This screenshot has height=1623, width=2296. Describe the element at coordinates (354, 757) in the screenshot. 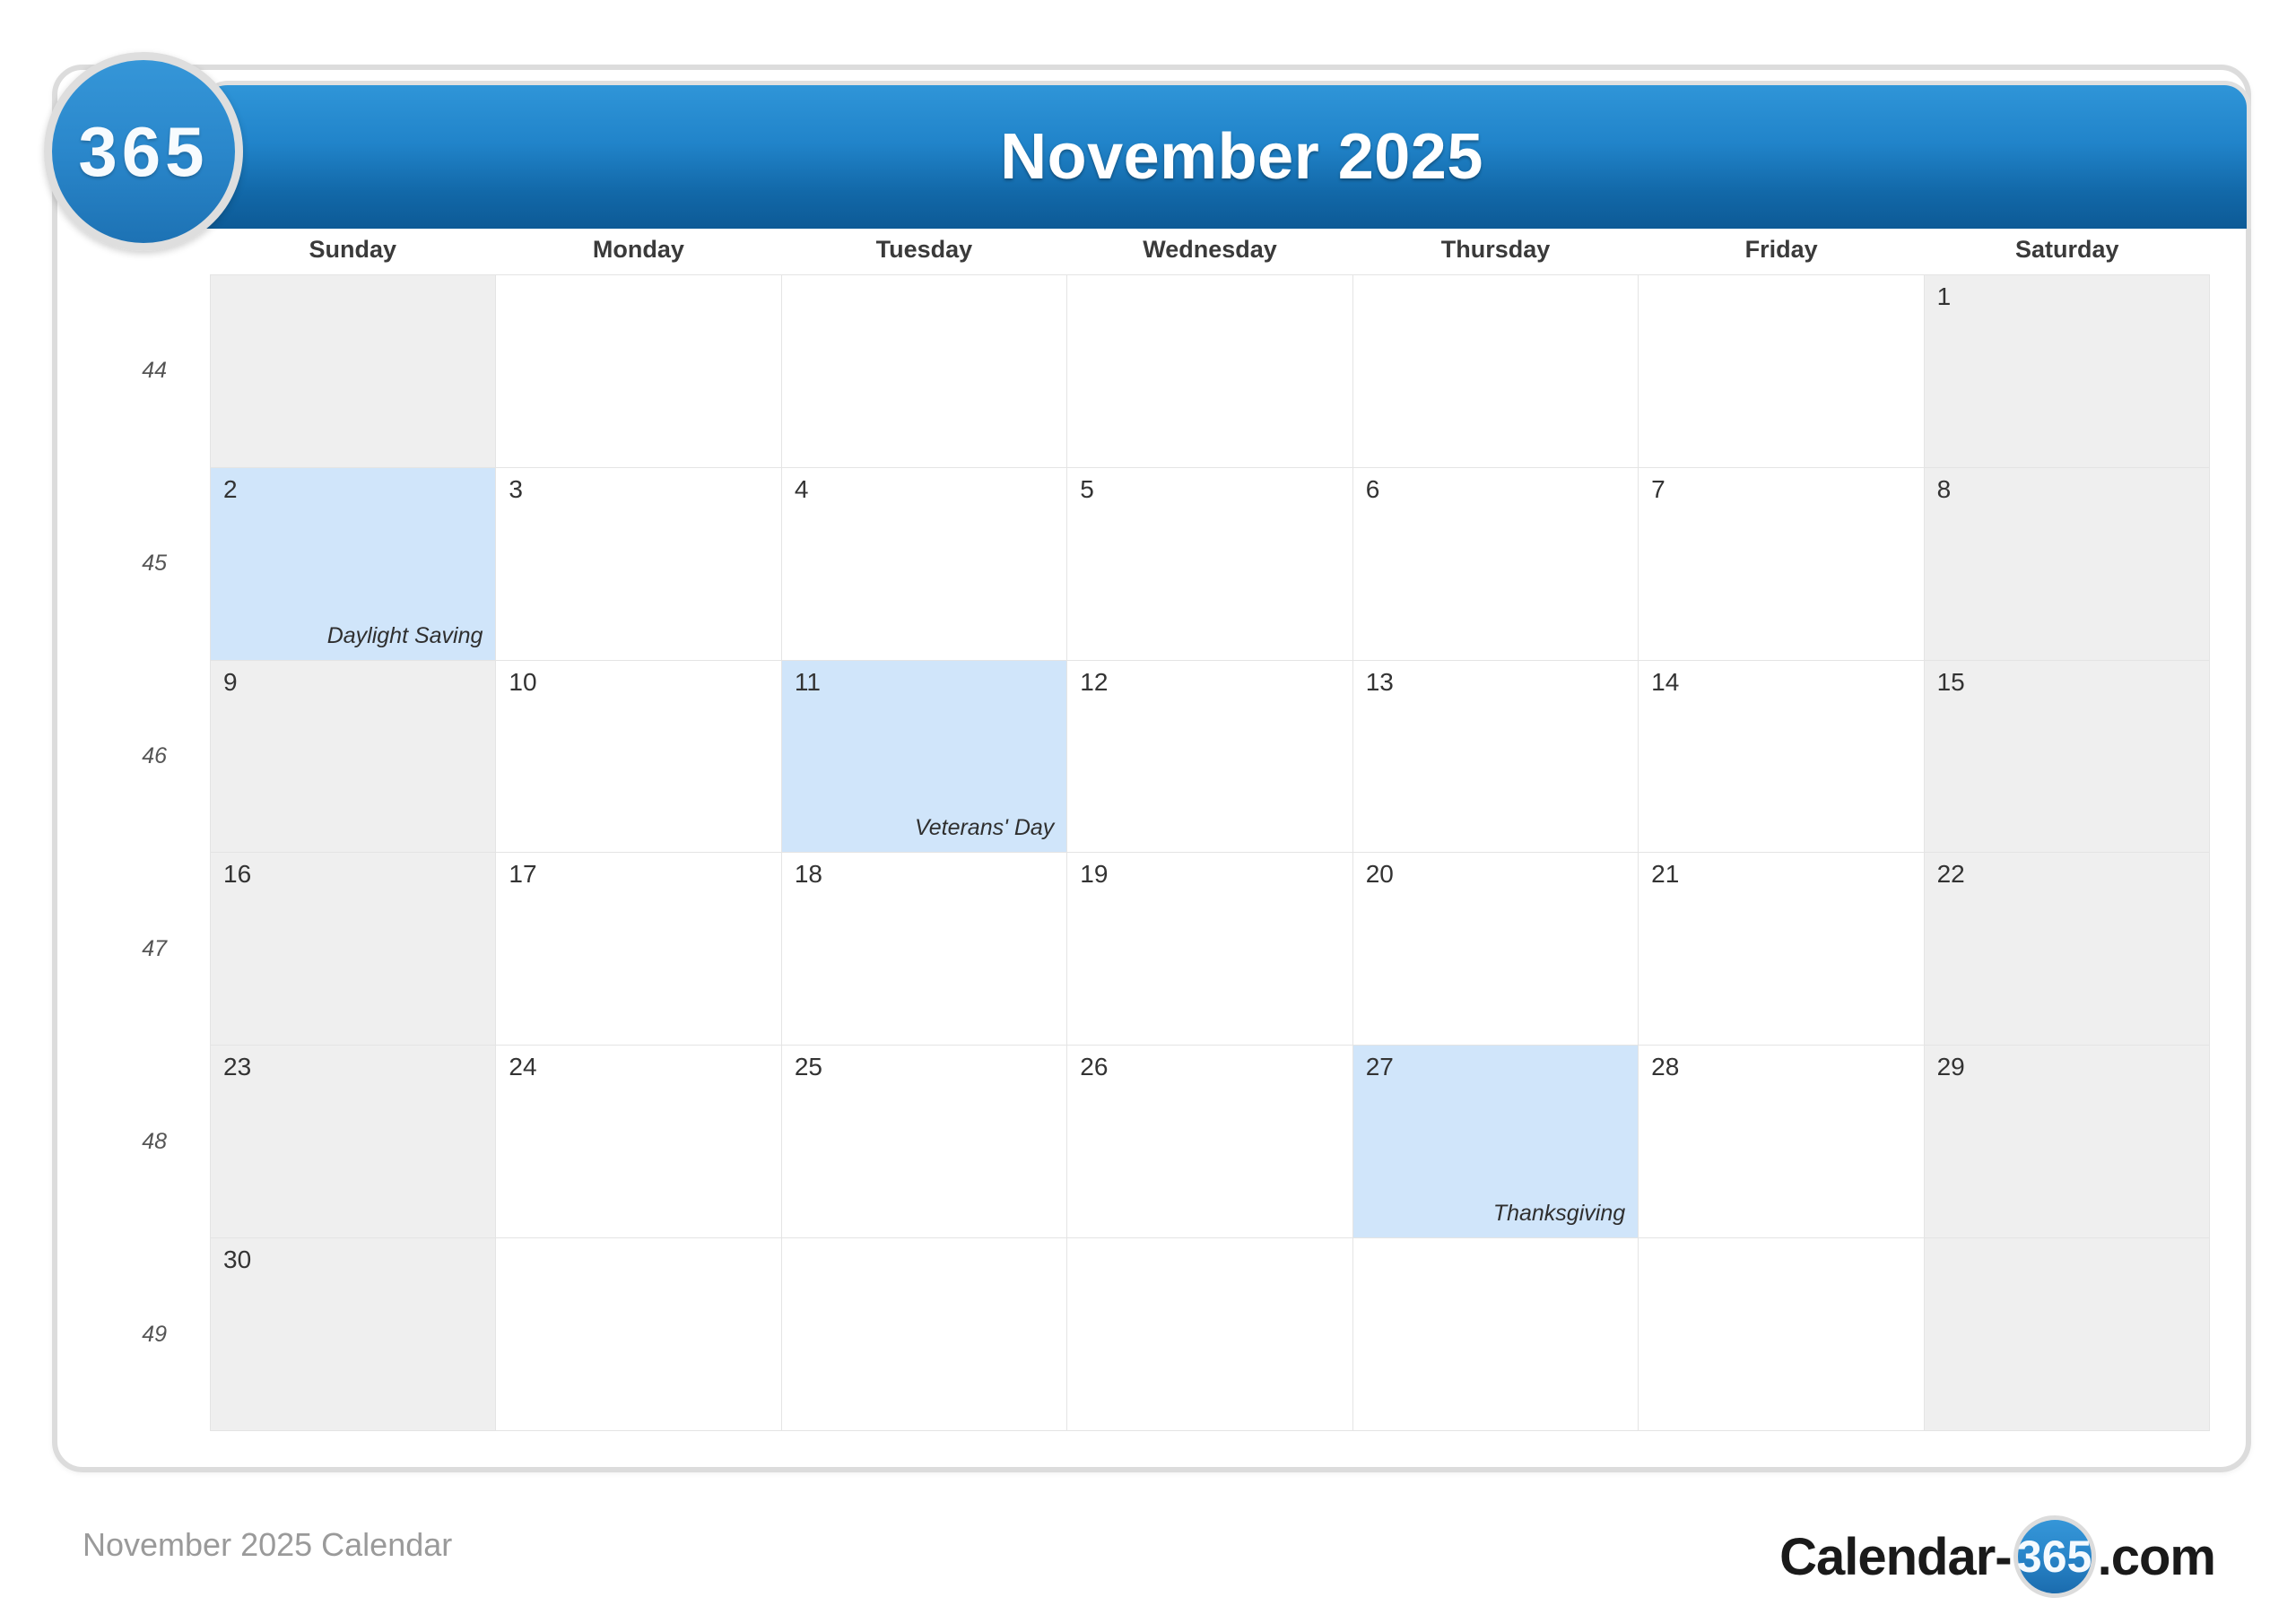

I see `day-cell: 9` at that location.